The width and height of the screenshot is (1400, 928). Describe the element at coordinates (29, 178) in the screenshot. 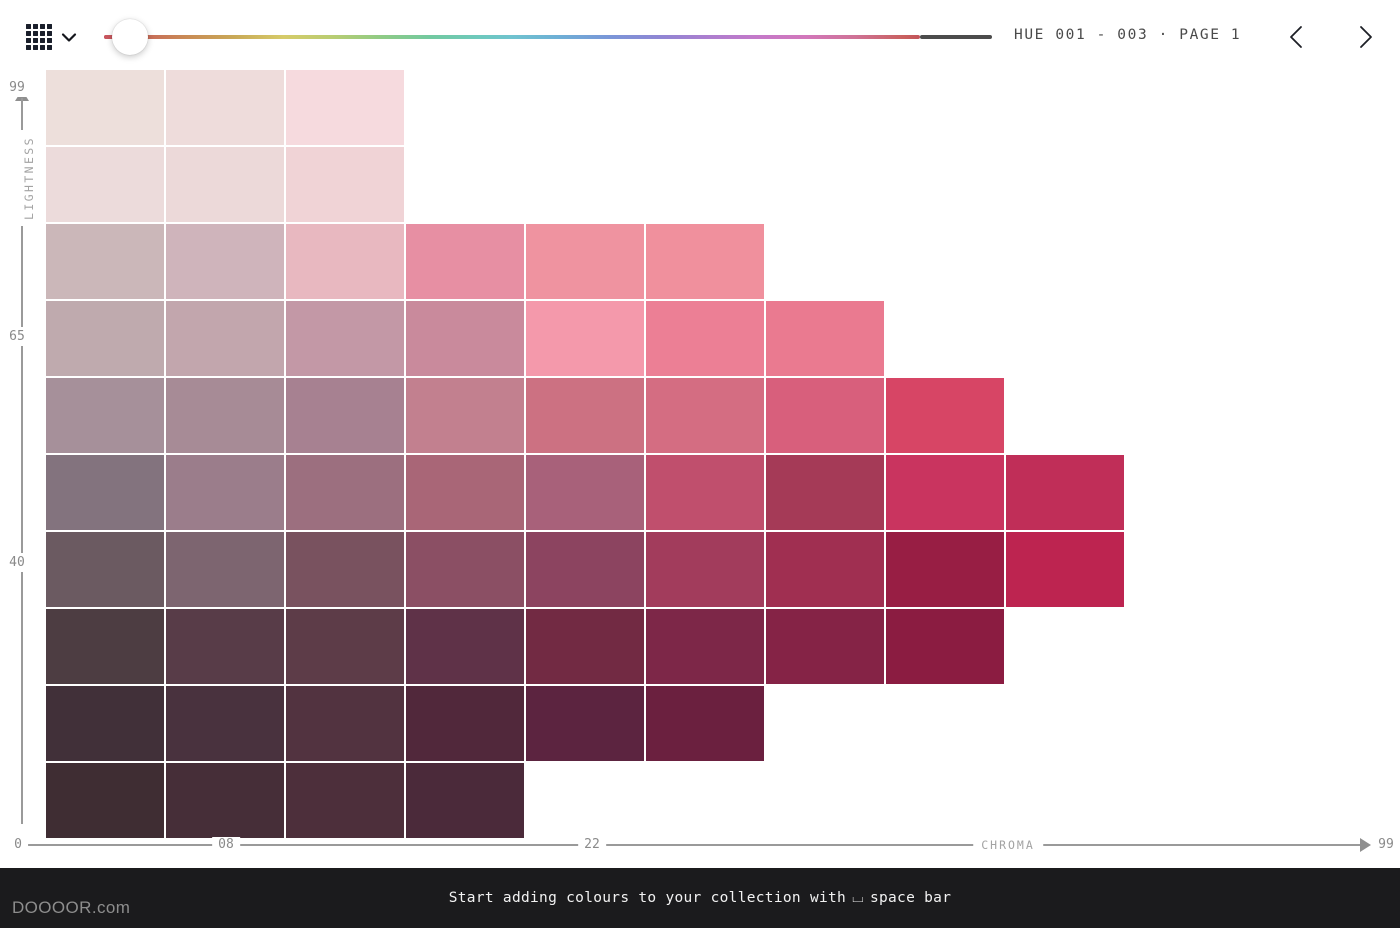

I see `lightness-axis-label: LIGHTNESS` at that location.